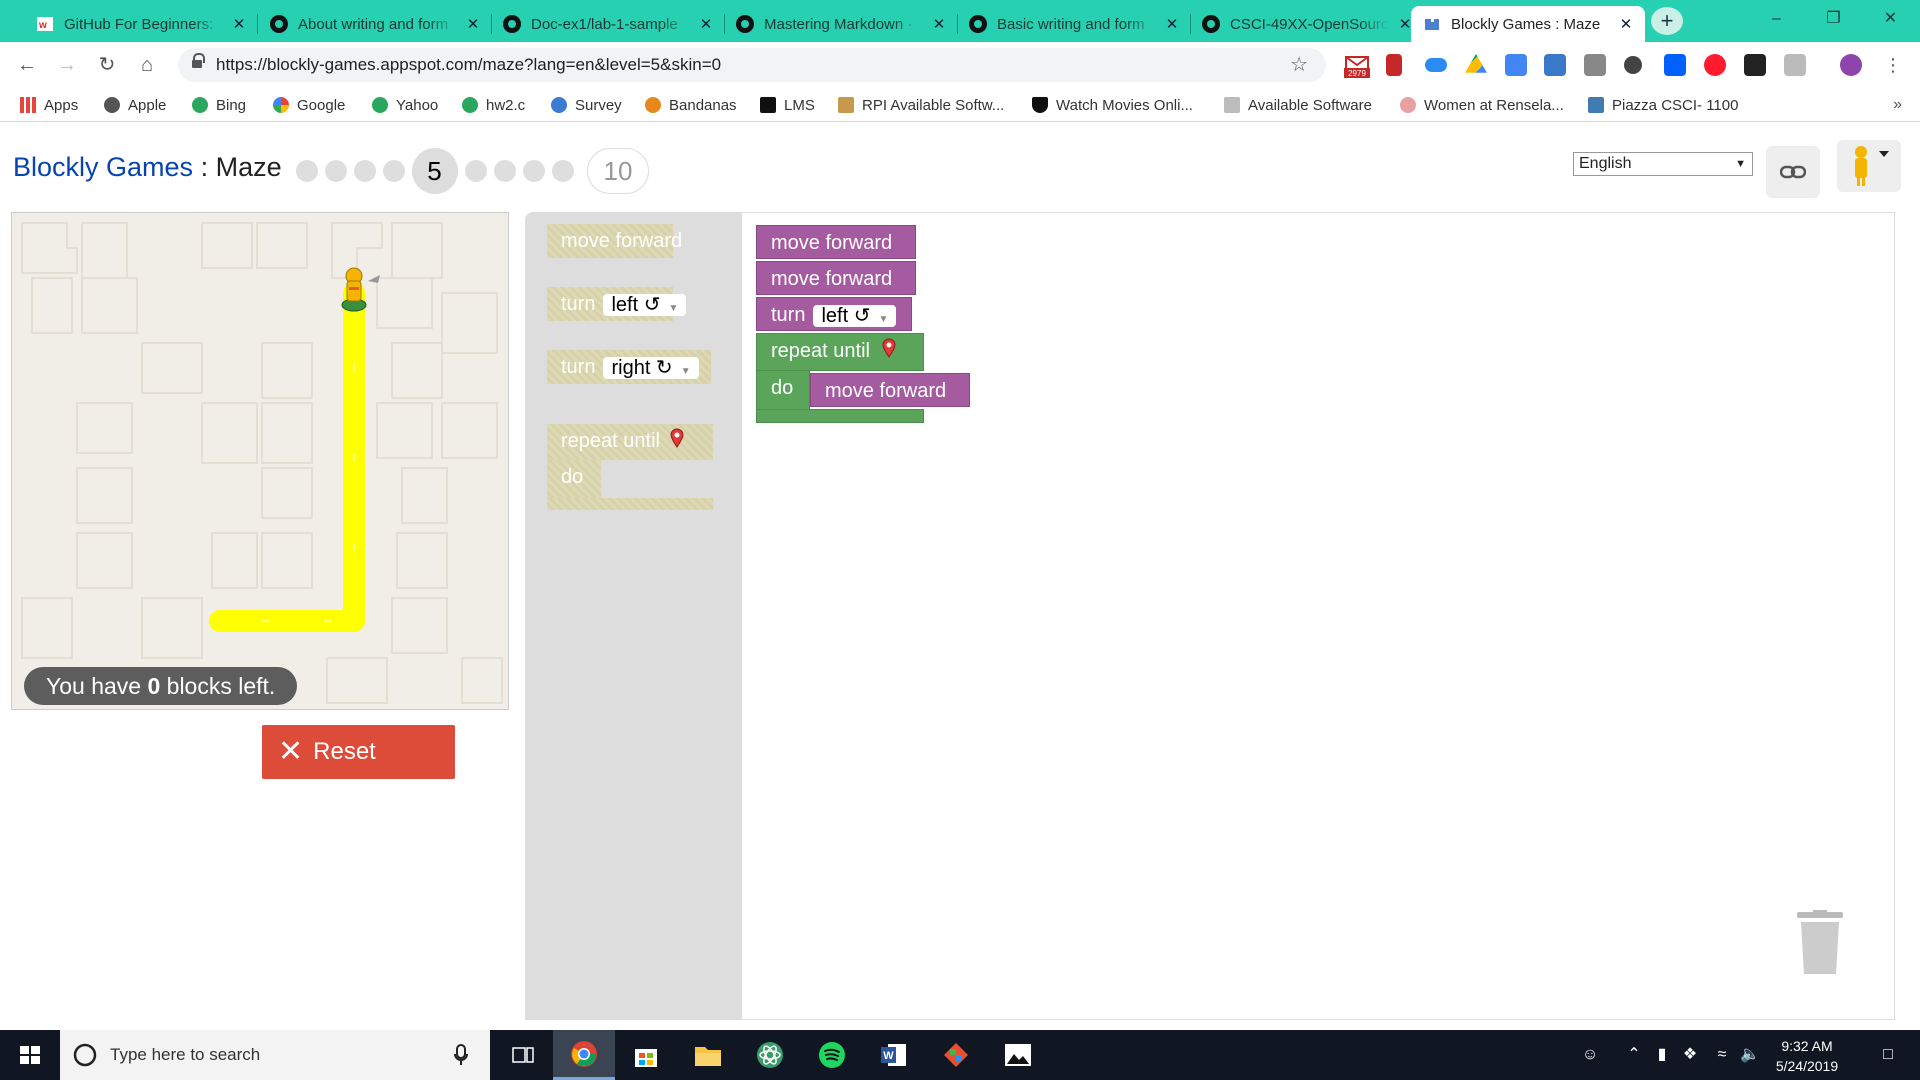 This screenshot has width=1920, height=1080. I want to click on tab-blockly-maze: Blockly Games : Maze ✕, so click(1528, 24).